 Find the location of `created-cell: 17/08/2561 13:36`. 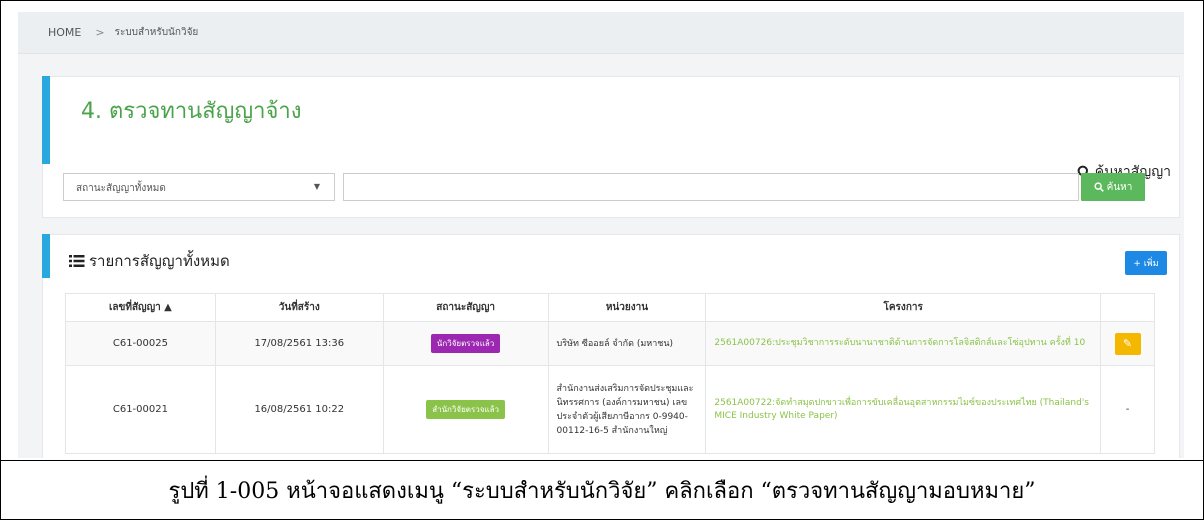

created-cell: 17/08/2561 13:36 is located at coordinates (299, 343).